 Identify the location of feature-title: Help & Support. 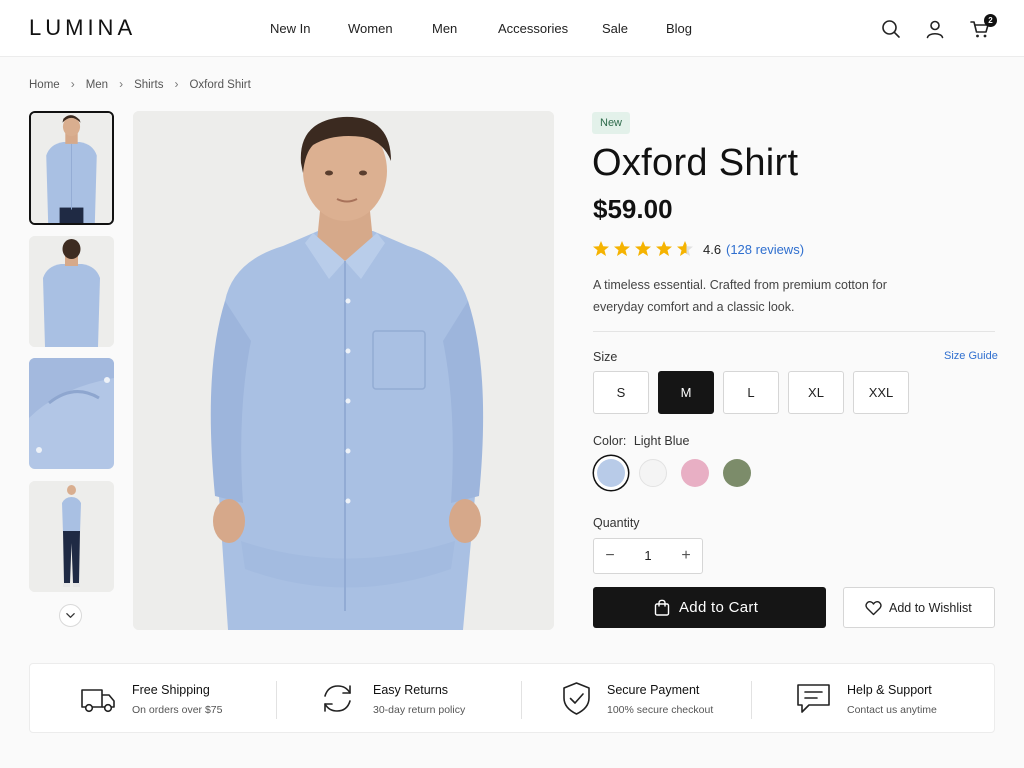
(889, 690).